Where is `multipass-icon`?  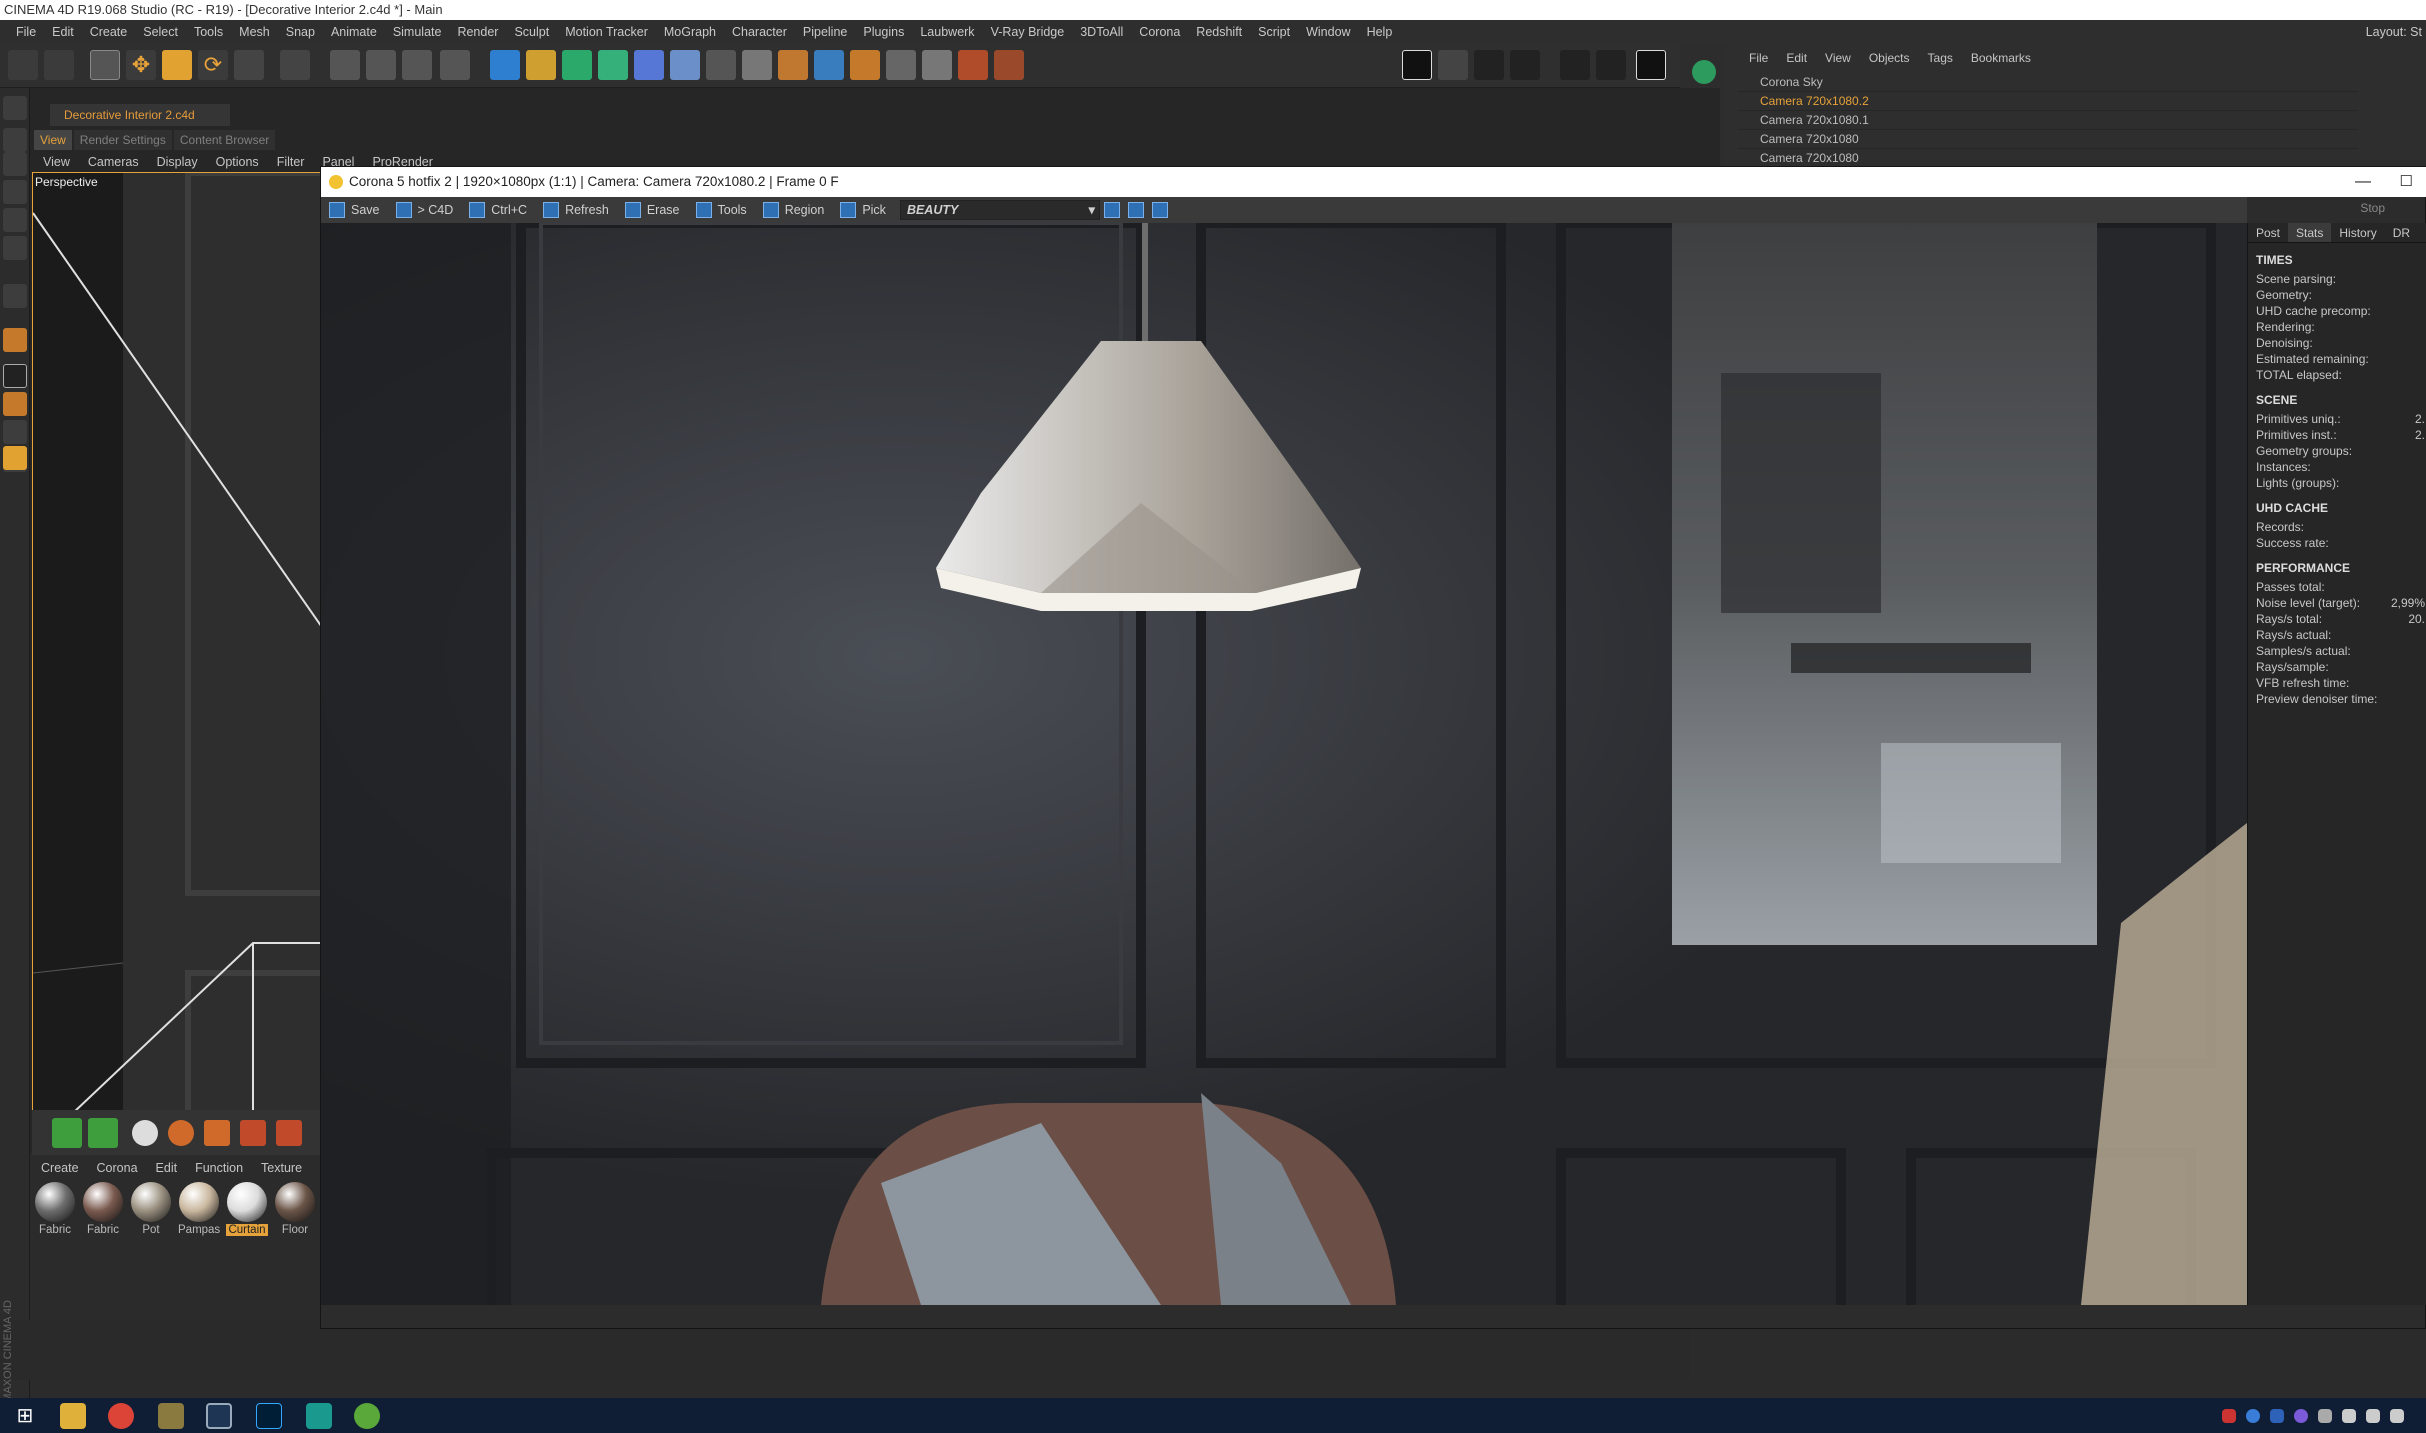
multipass-icon is located at coordinates (1453, 65).